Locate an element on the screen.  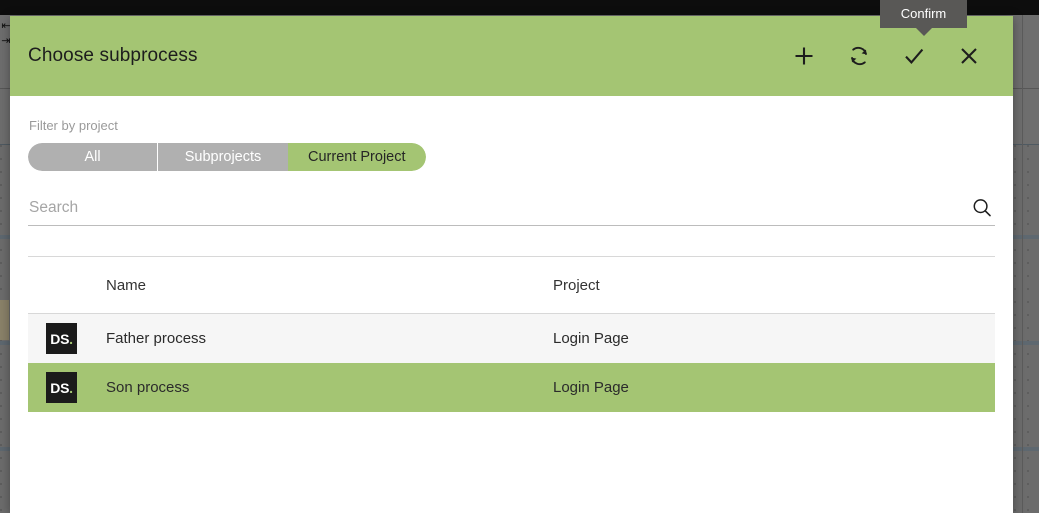
refresh-icon is located at coordinates (859, 56).